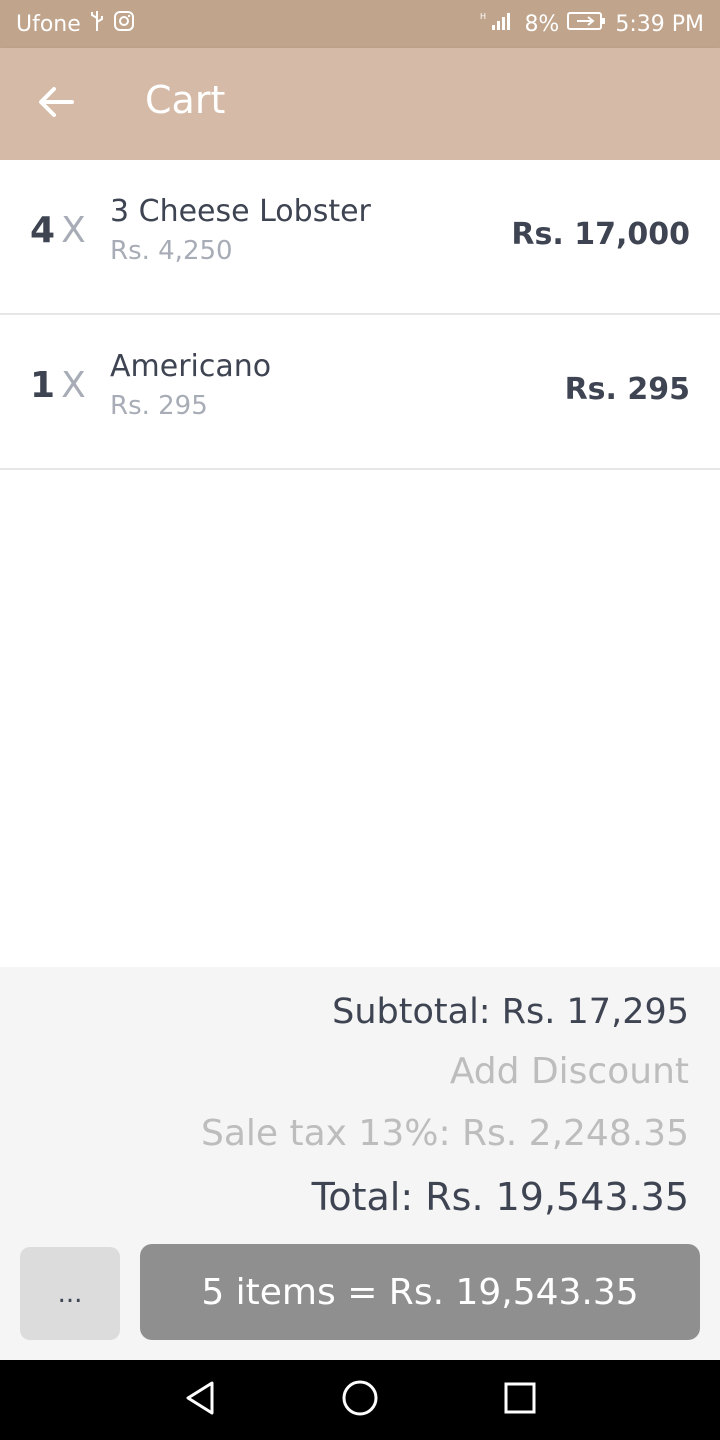  Describe the element at coordinates (360, 24) in the screenshot. I see `status-bar: Ufone H 8% 5:39 PM` at that location.